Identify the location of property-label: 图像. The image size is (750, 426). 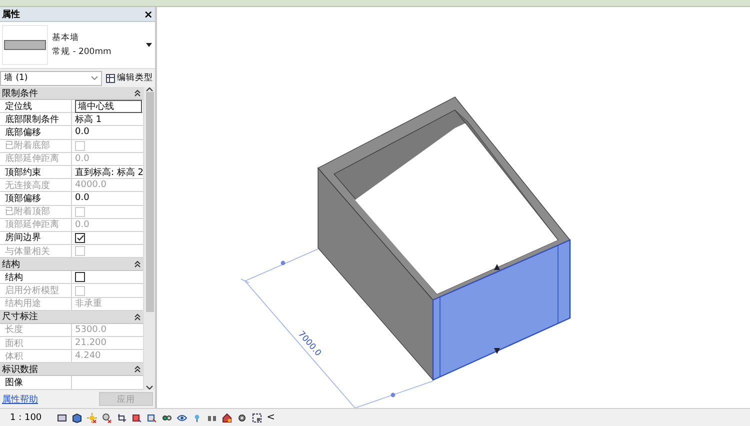
(36, 382).